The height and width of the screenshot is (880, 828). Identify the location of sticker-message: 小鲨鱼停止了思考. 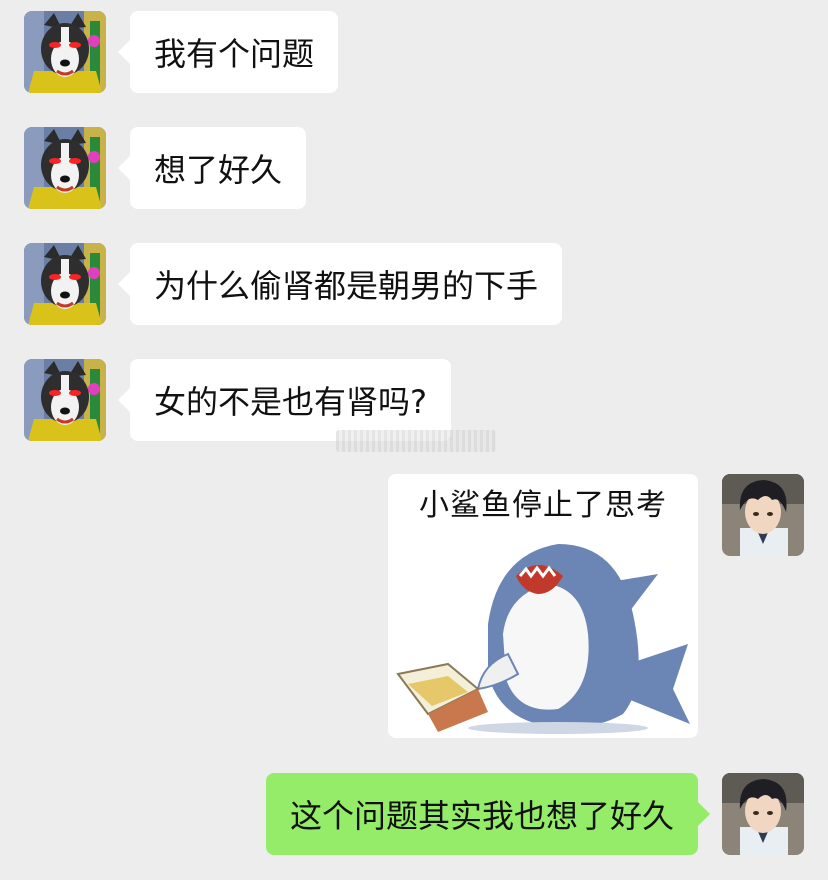
(543, 606).